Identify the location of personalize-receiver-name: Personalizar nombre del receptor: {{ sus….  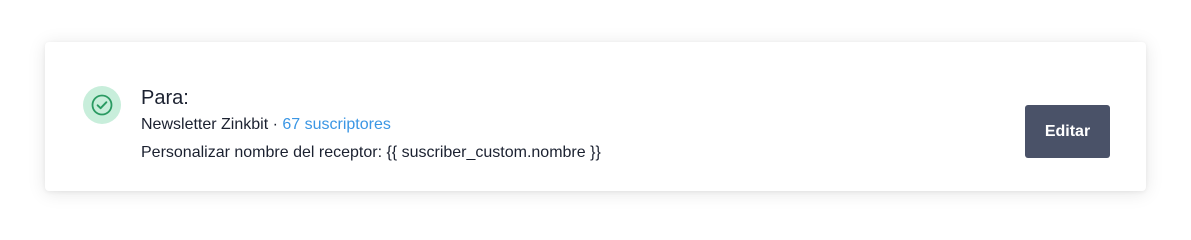
(371, 152).